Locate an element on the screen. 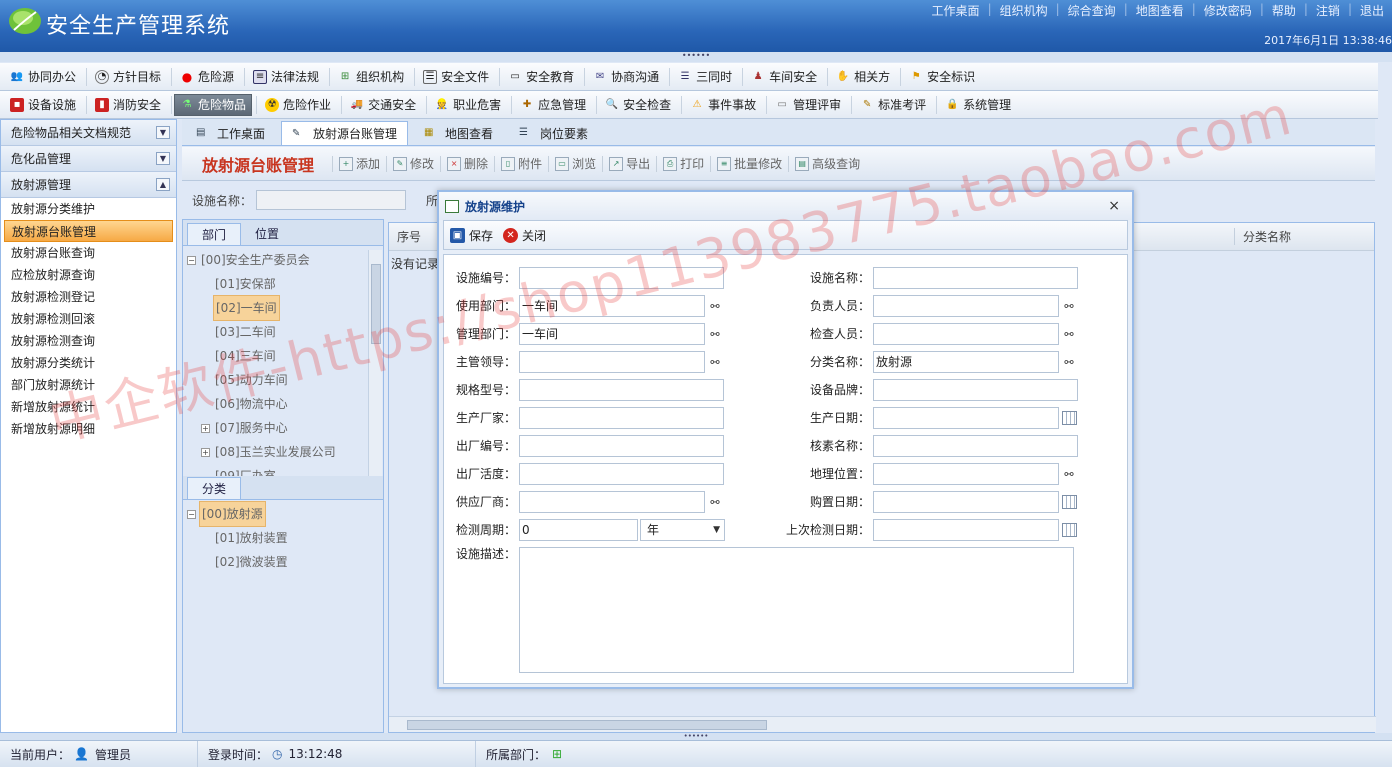 Image resolution: width=1392 pixels, height=767 pixels. subtab-dept: 部门 is located at coordinates (214, 234).